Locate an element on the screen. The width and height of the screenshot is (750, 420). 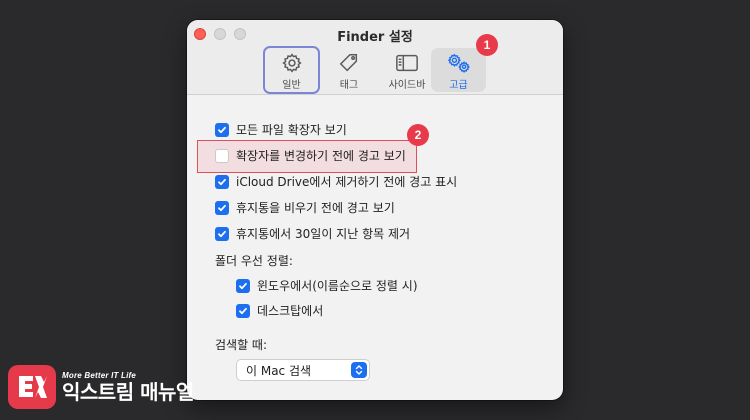
option-label: 모든 파일 확장자 보기 is located at coordinates (291, 130).